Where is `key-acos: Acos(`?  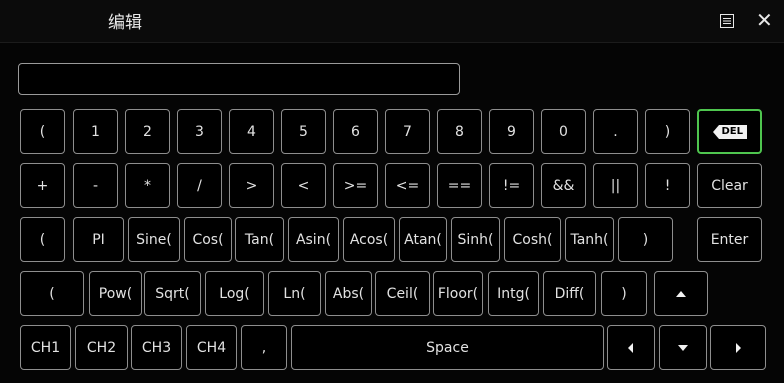 key-acos: Acos( is located at coordinates (369, 239).